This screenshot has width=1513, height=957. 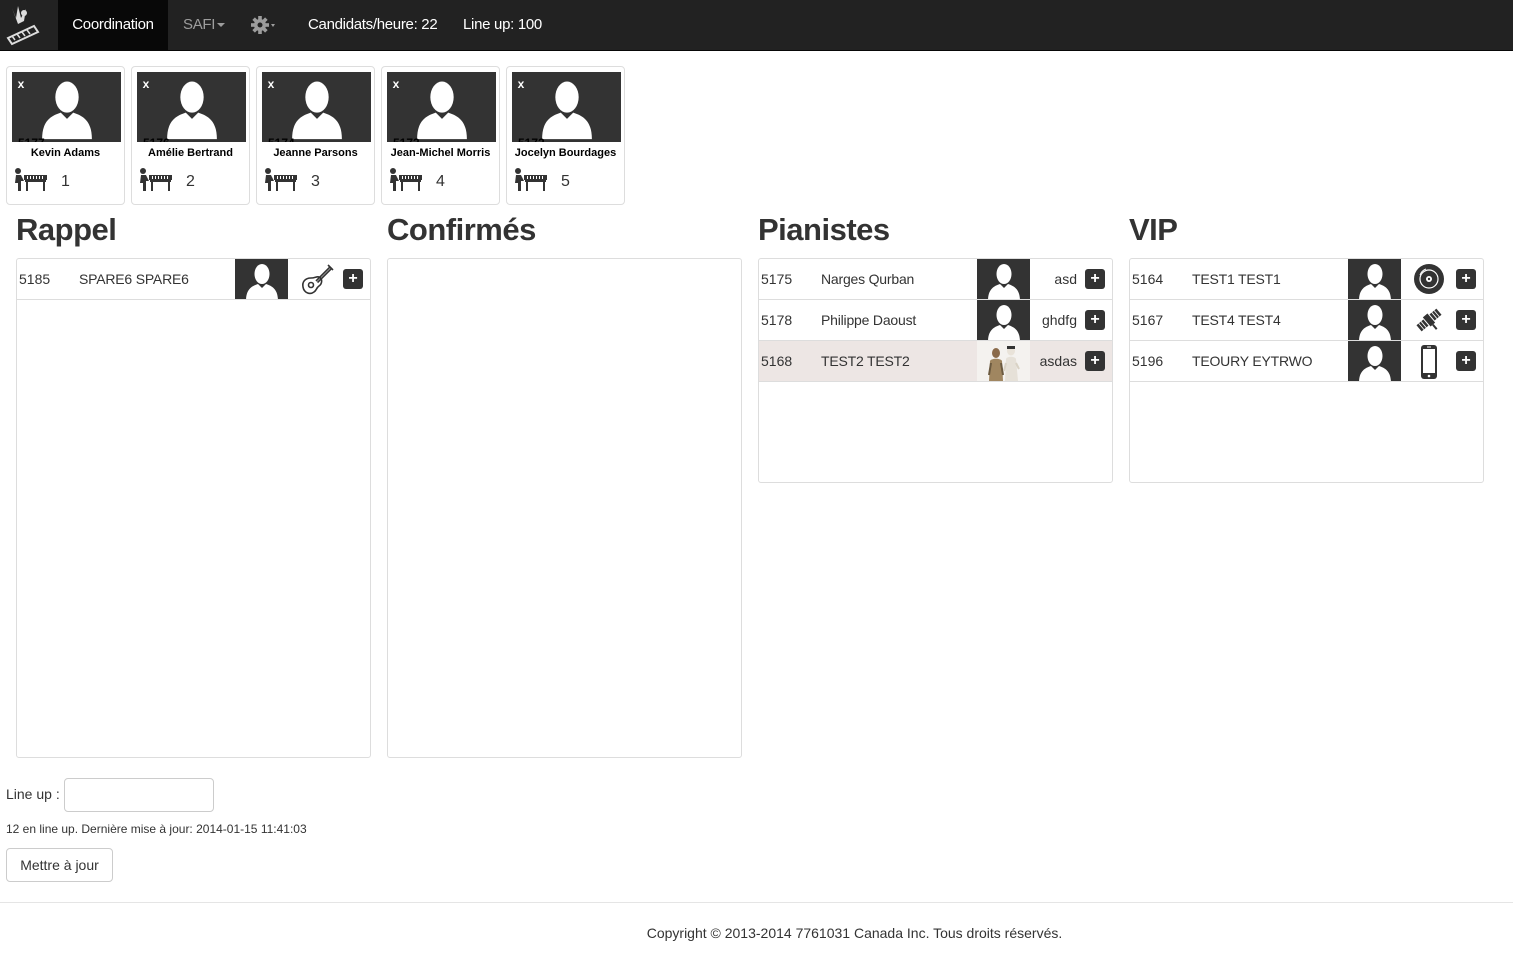 I want to click on phone-icon, so click(x=1429, y=362).